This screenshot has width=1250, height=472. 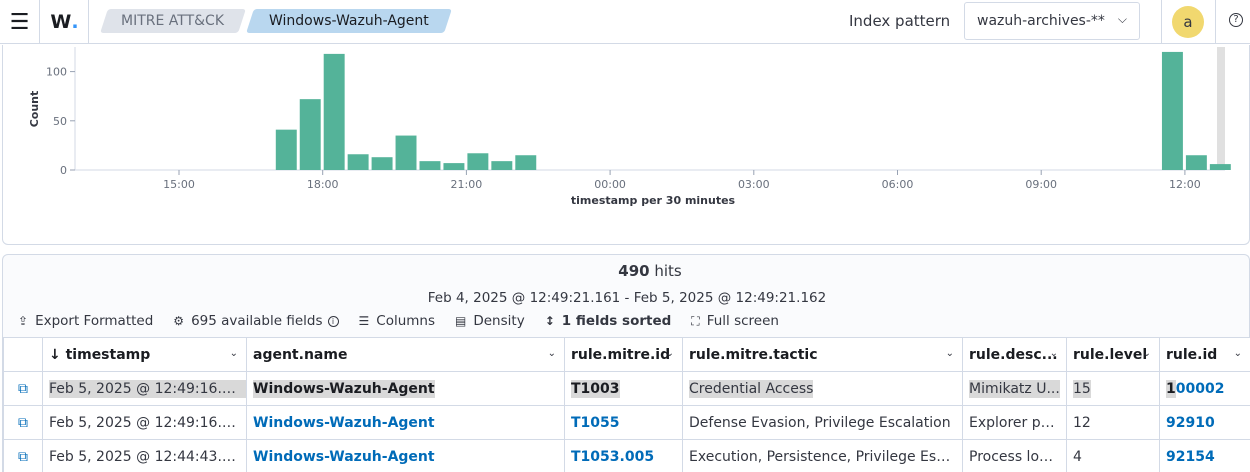 What do you see at coordinates (610, 184) in the screenshot?
I see `x-tick-label: 00:00` at bounding box center [610, 184].